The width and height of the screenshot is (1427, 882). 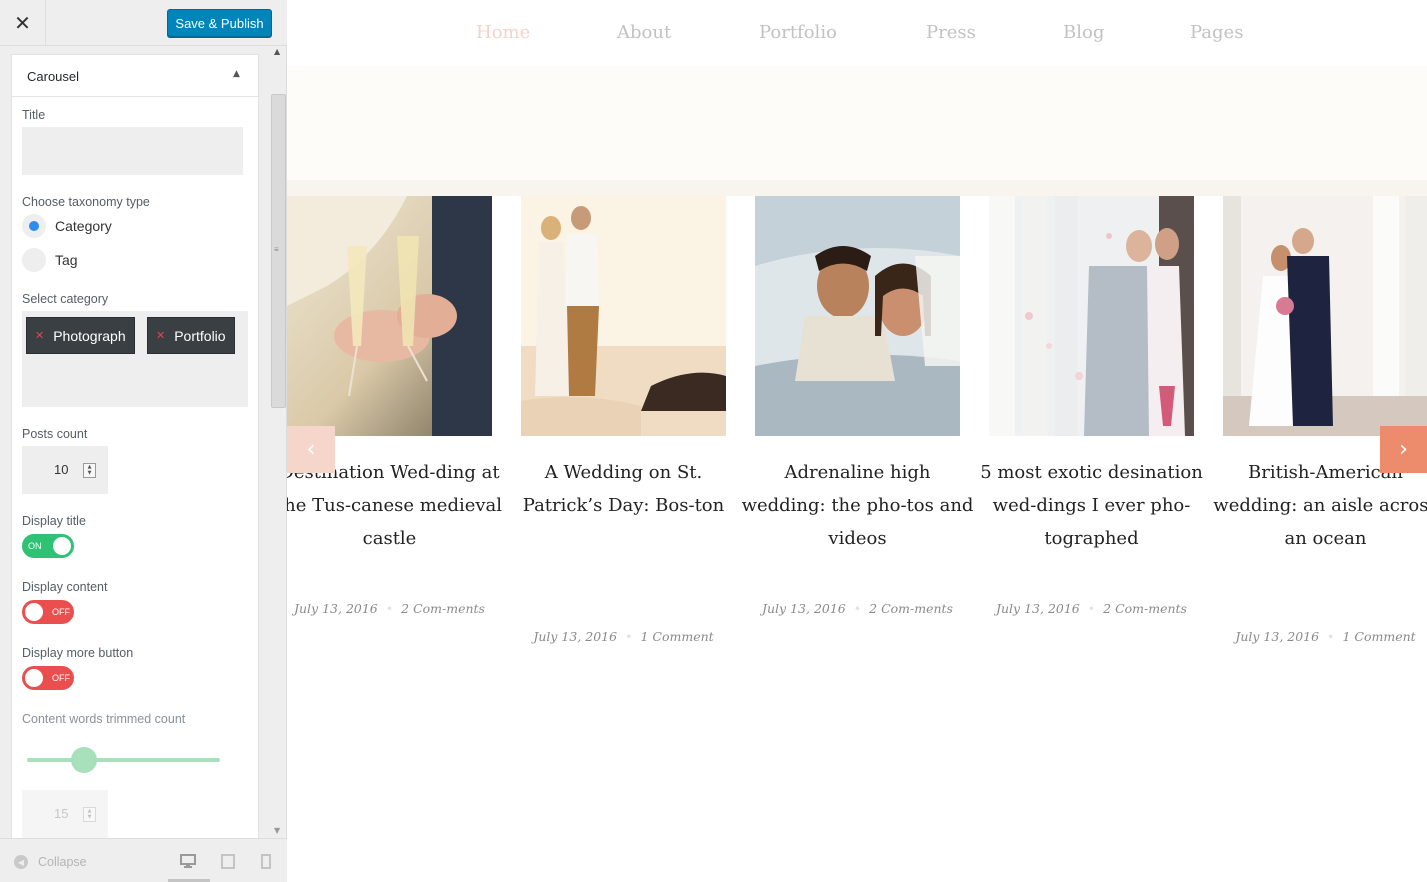 What do you see at coordinates (311, 449) in the screenshot?
I see `chevron-left-icon: ‹` at bounding box center [311, 449].